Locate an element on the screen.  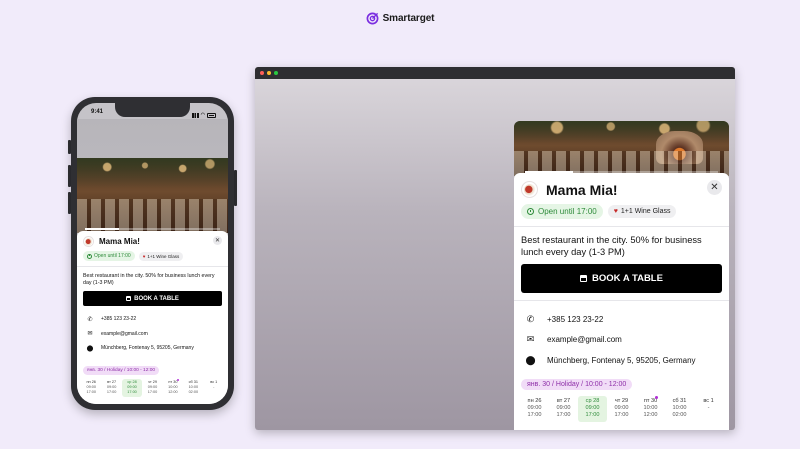
wifi-icon: ◠ is located at coordinates (202, 115).